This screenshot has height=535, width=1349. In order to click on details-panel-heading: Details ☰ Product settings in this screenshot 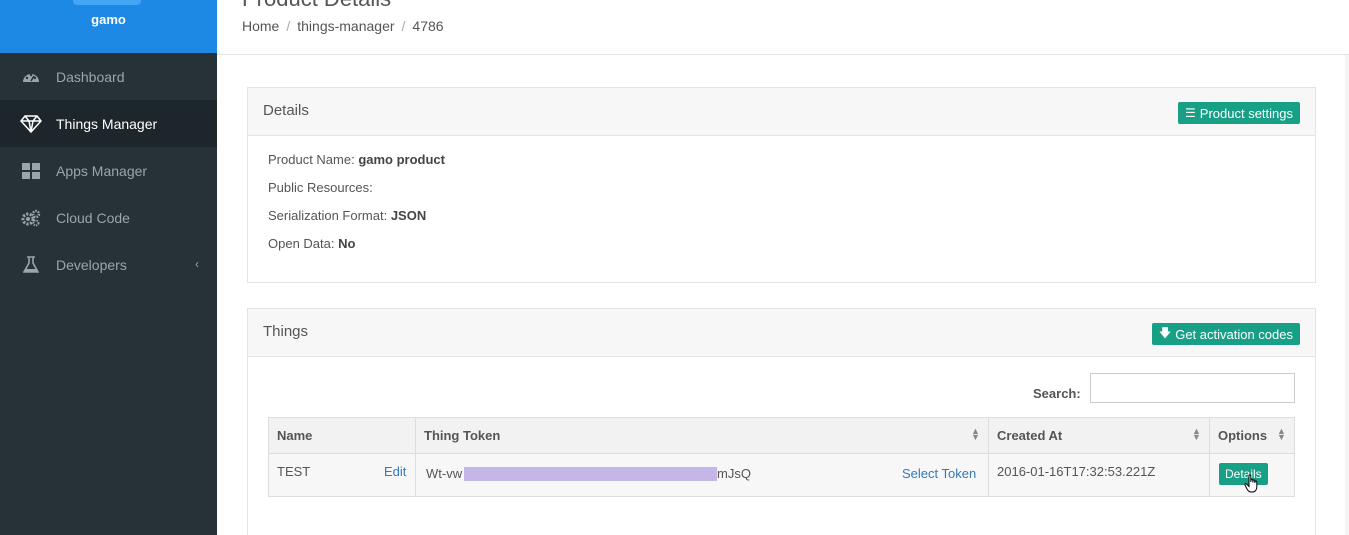, I will do `click(781, 112)`.